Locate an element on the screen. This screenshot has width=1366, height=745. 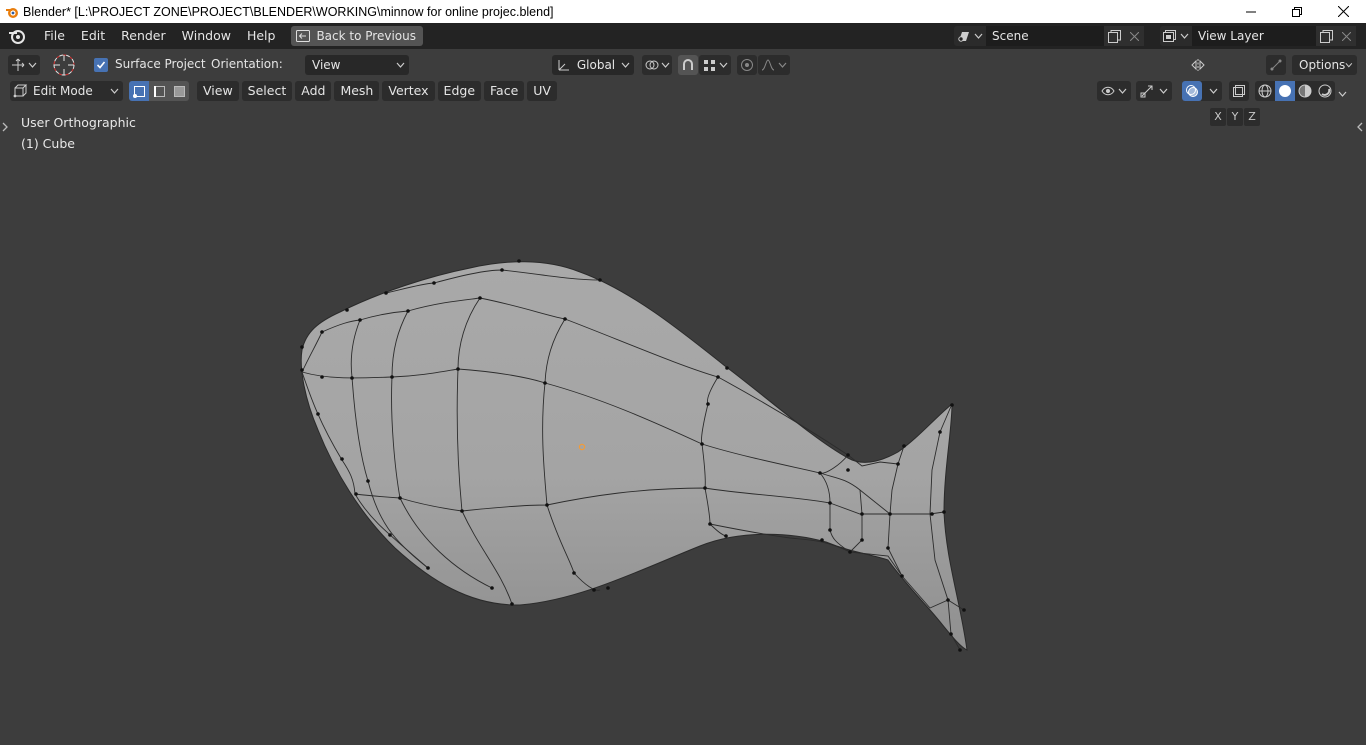
transform-orientation-value: Global is located at coordinates (596, 65).